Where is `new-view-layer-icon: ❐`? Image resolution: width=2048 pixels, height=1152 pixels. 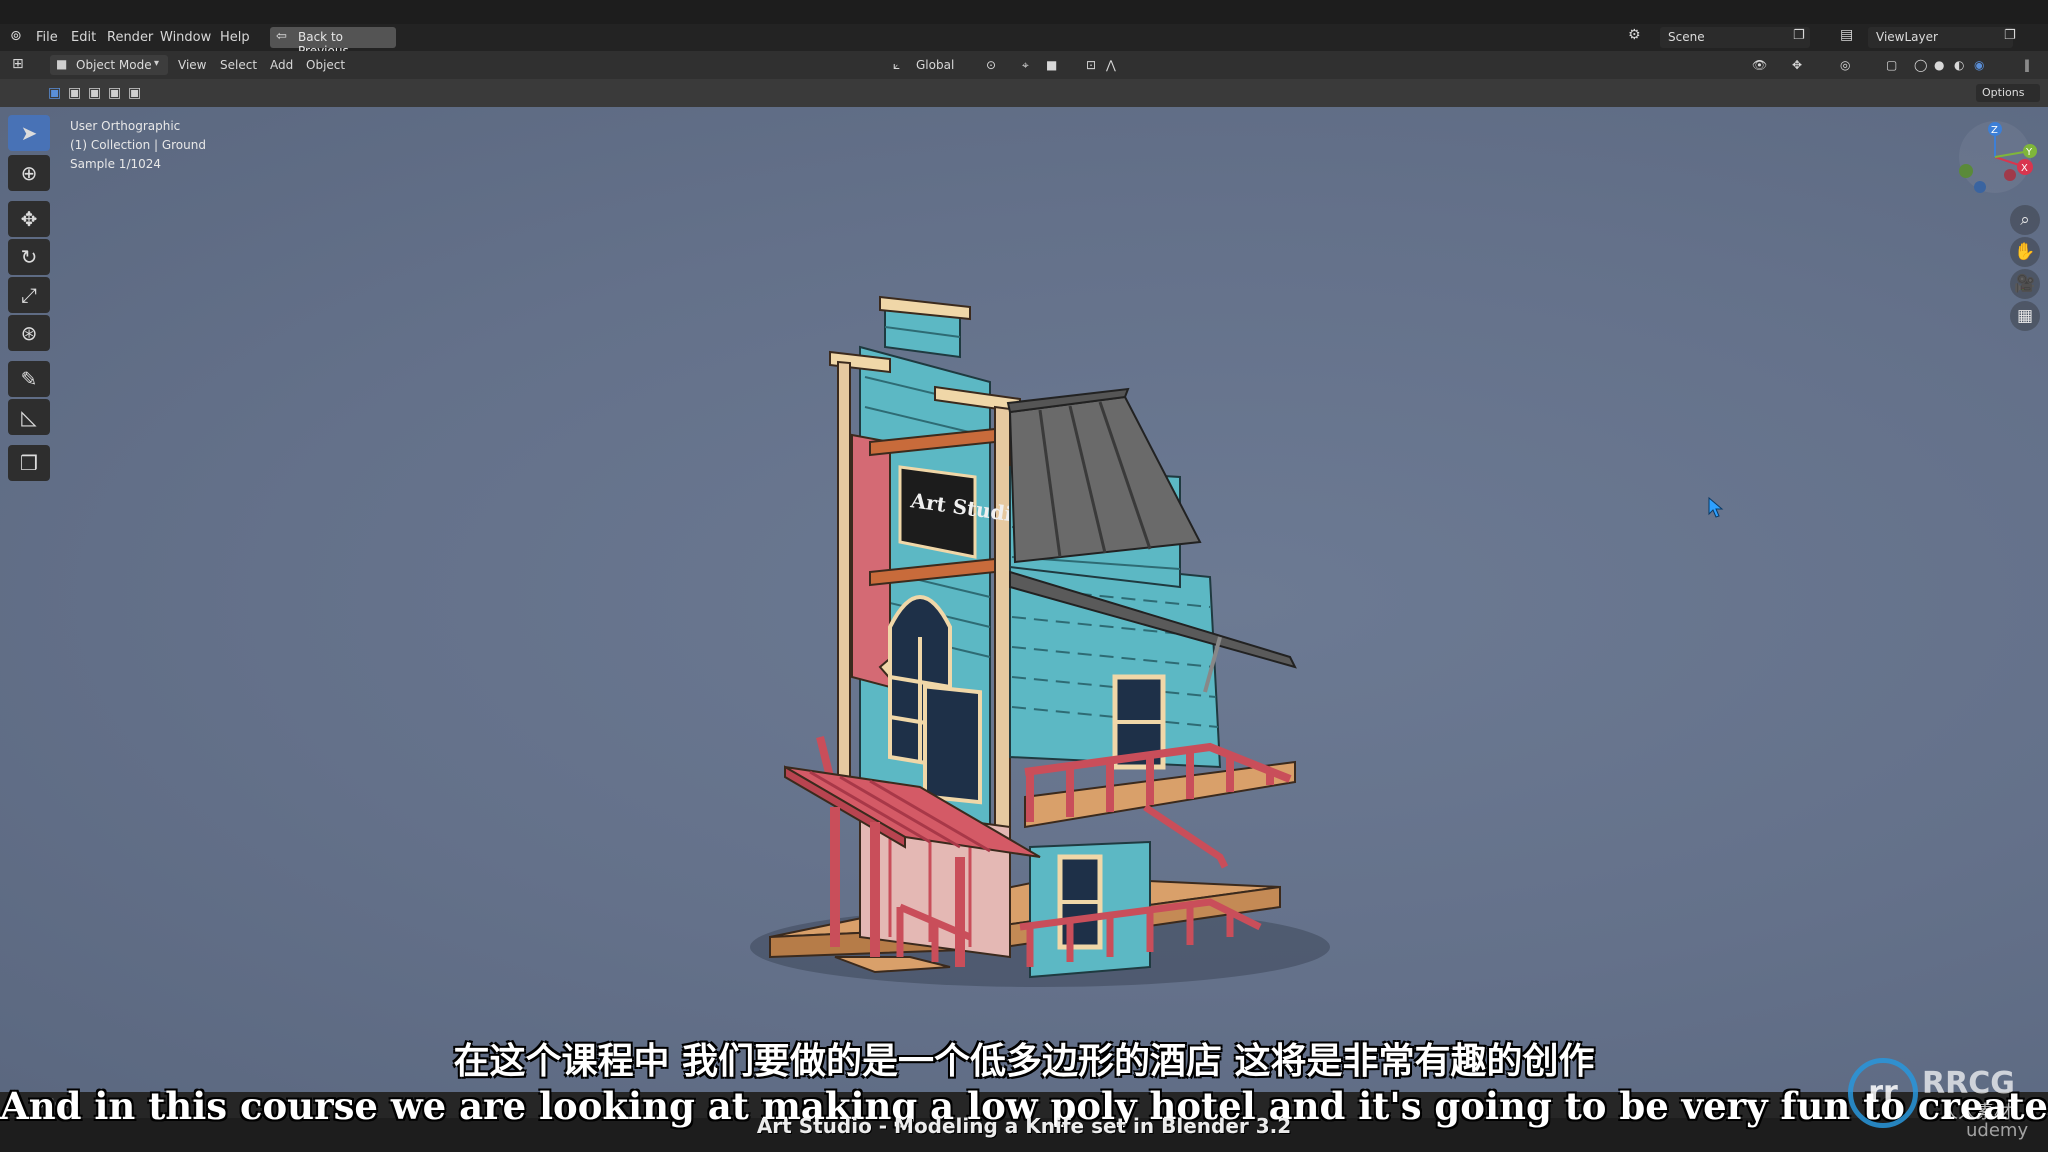
new-view-layer-icon: ❐ is located at coordinates (2010, 35).